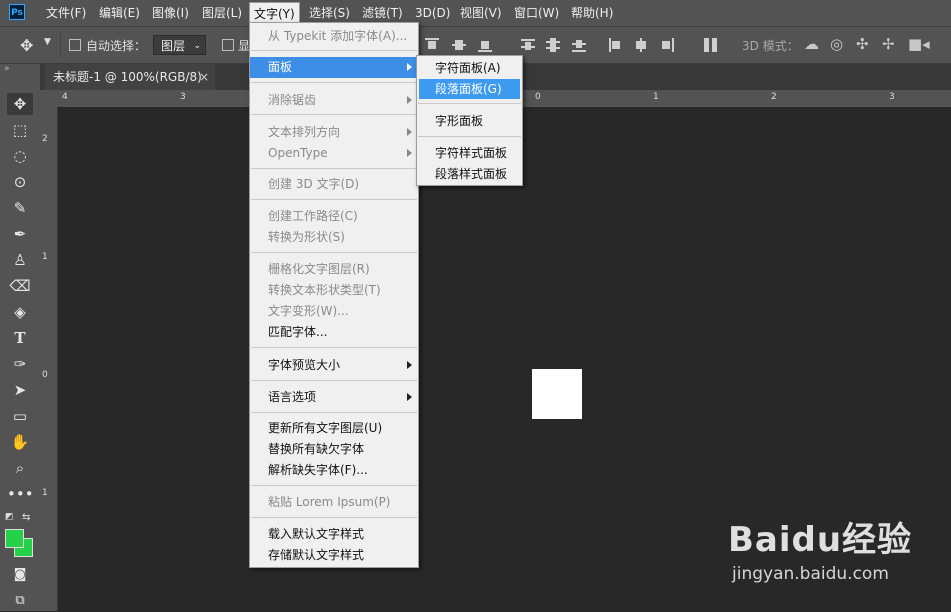 Image resolution: width=951 pixels, height=612 pixels. I want to click on panels-submenu: 字符面板(A) 段落面板(G) 字形面板 字符样式面板 段落样式面板, so click(469, 120).